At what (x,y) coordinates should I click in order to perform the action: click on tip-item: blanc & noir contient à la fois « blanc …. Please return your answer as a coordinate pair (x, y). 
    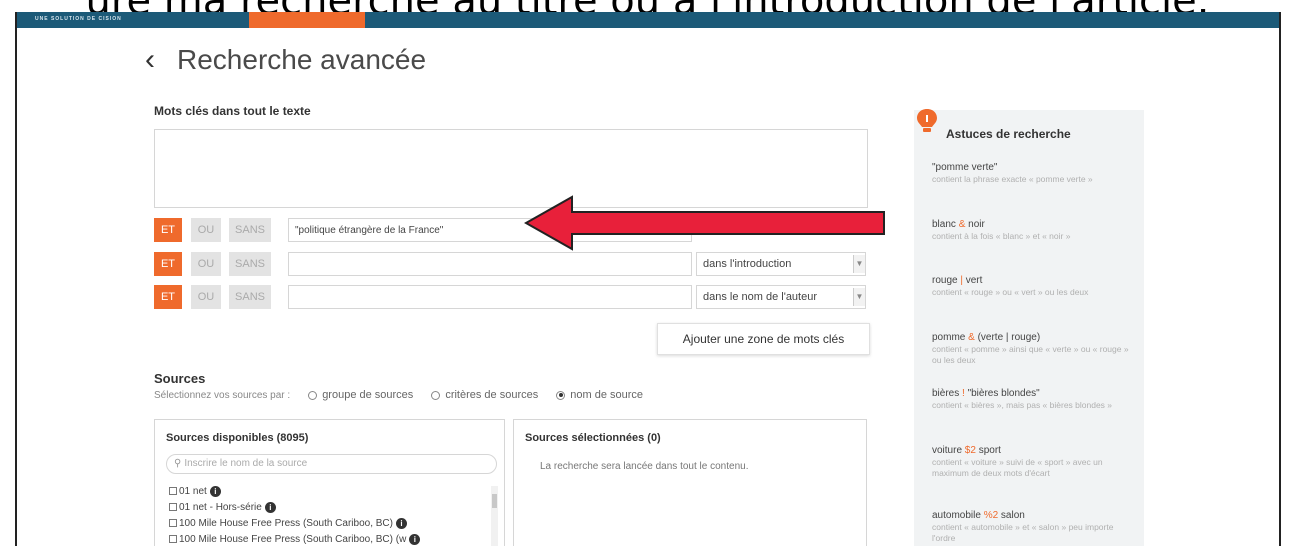
    Looking at the image, I should click on (1032, 230).